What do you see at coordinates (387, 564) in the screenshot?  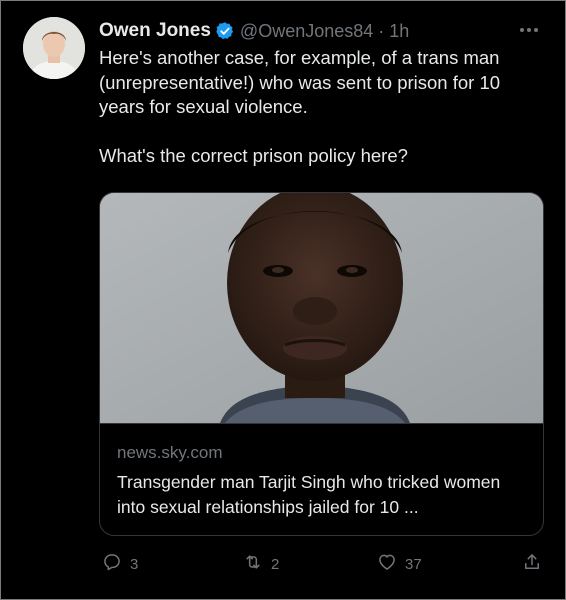 I see `heart-icon` at bounding box center [387, 564].